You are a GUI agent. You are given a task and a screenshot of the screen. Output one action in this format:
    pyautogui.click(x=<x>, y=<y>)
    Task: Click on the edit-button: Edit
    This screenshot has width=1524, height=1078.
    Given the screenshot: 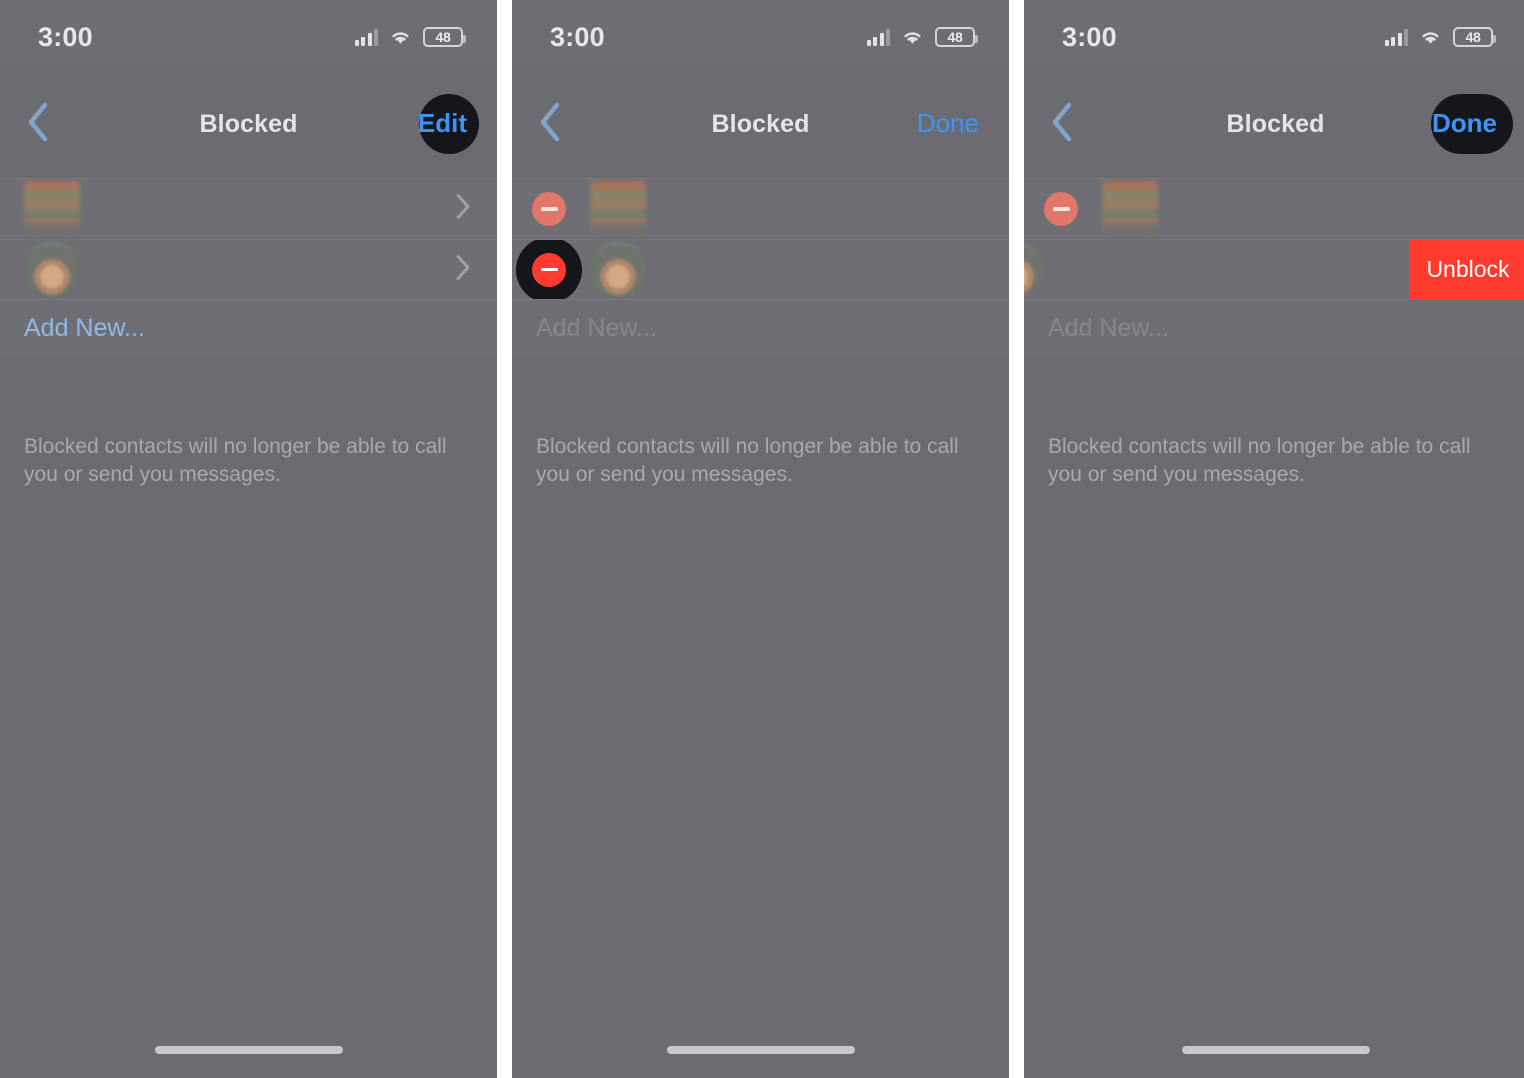 What is the action you would take?
    pyautogui.click(x=457, y=123)
    